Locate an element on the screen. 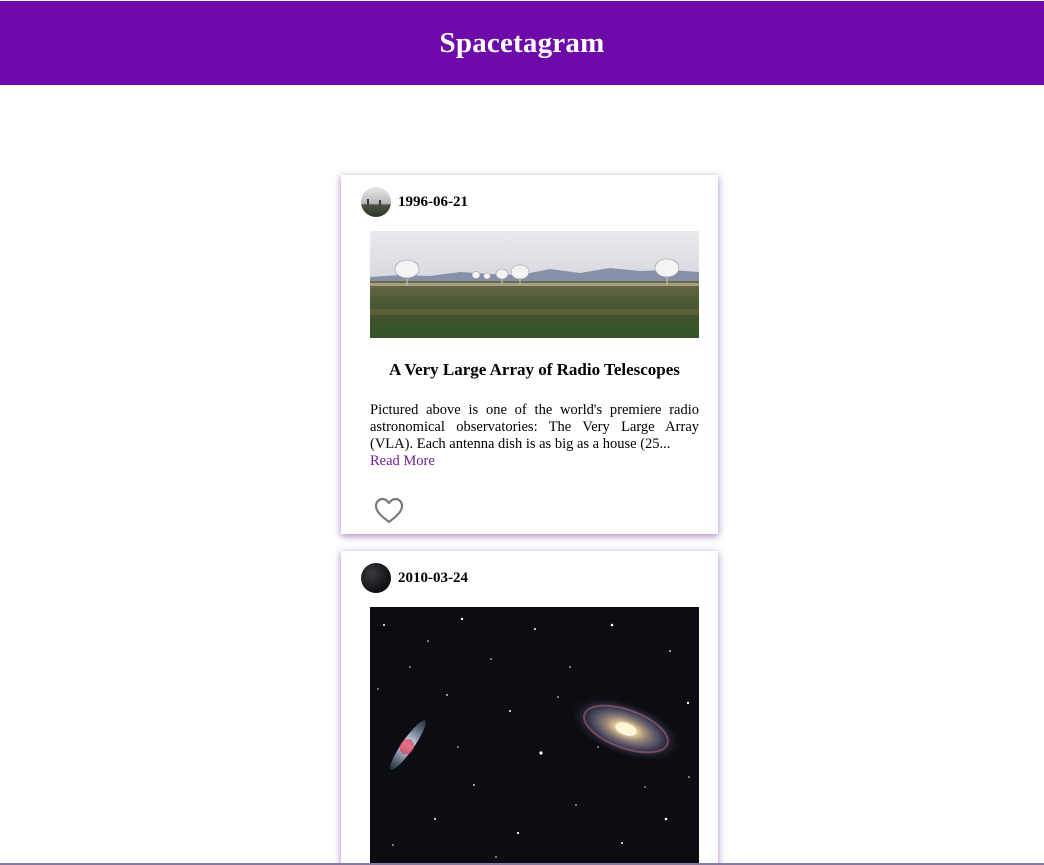 This screenshot has width=1044, height=865. post-card: 2010-03-24 is located at coordinates (529, 708).